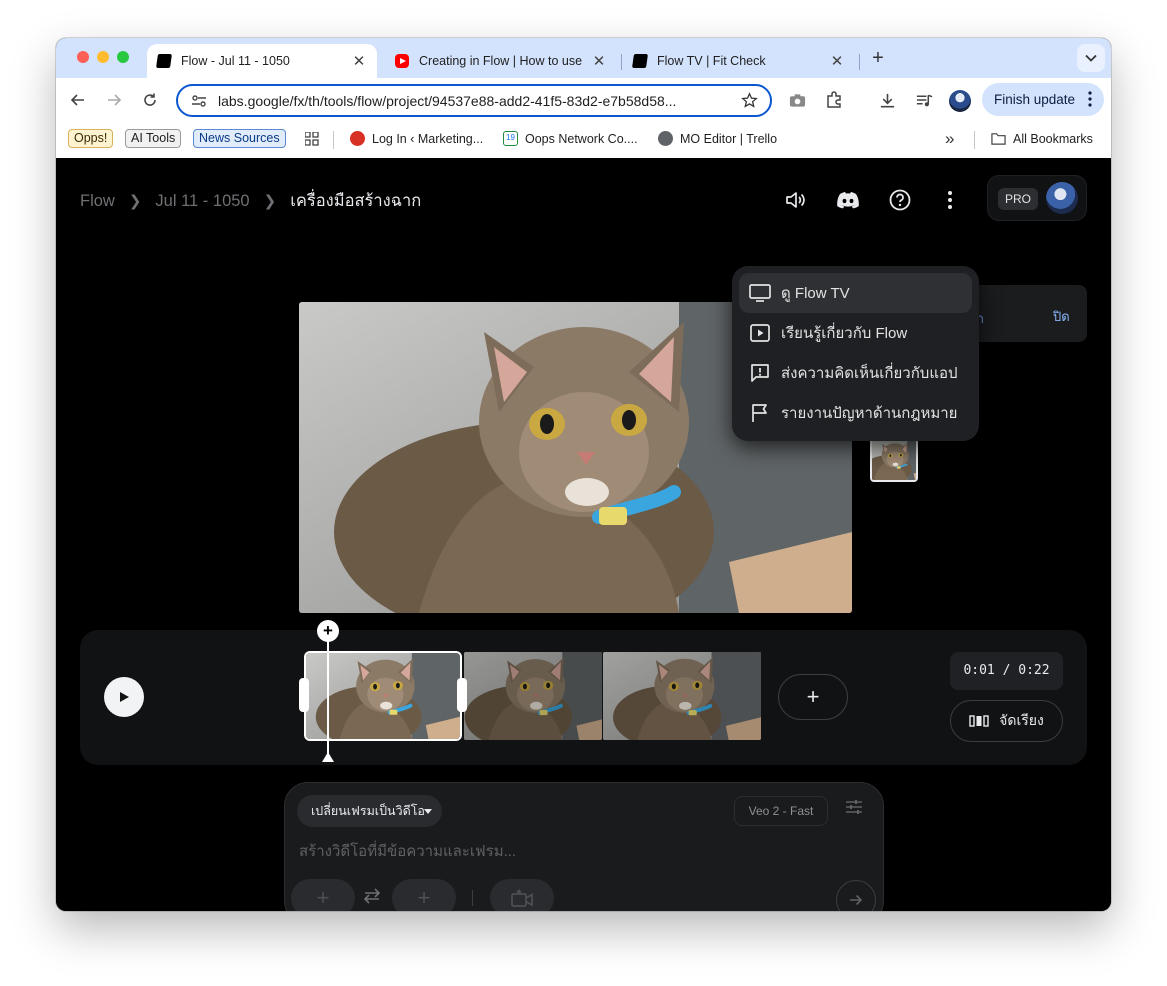 This screenshot has height=986, width=1167. I want to click on playhead, so click(328, 694).